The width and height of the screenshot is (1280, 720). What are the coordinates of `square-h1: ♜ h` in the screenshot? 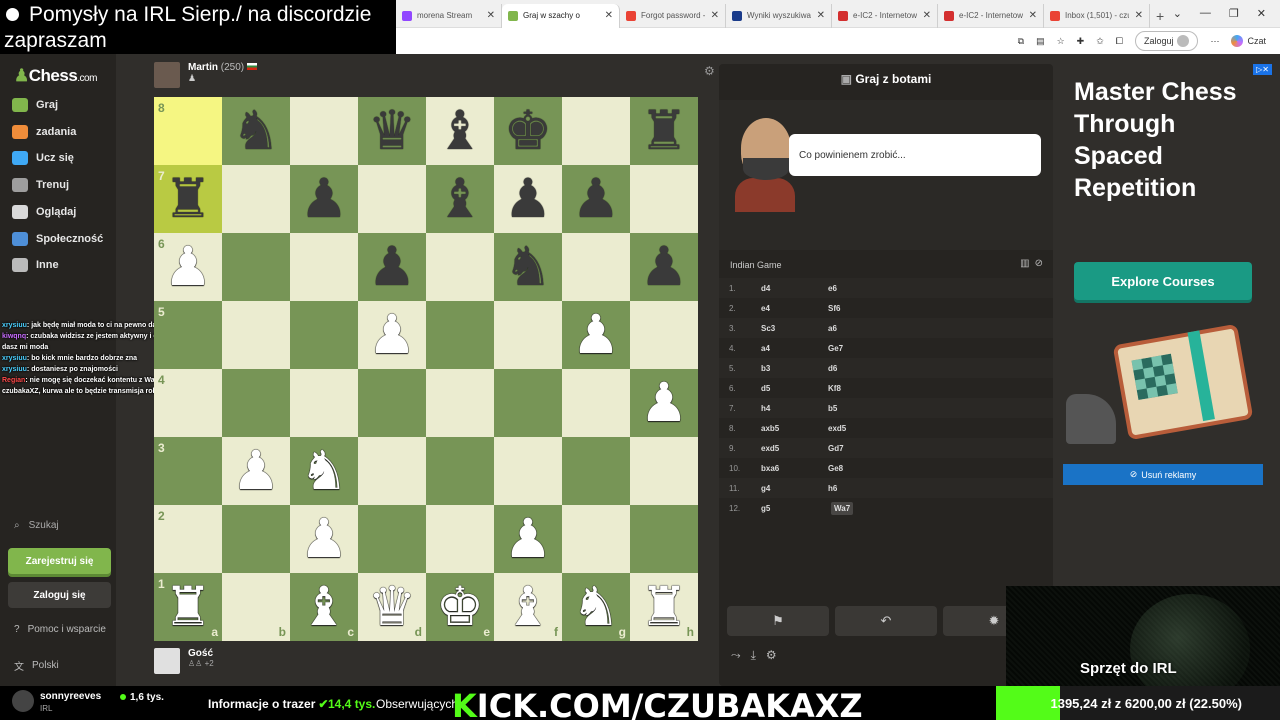 It's located at (664, 607).